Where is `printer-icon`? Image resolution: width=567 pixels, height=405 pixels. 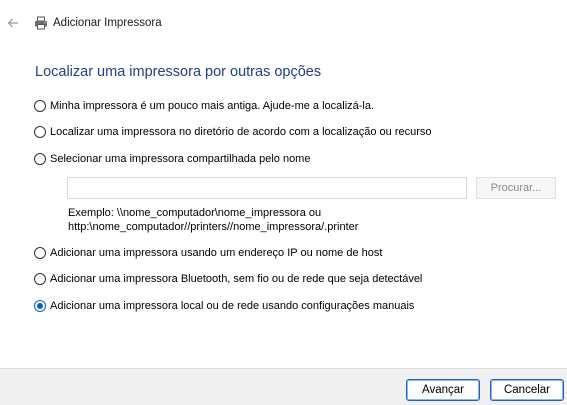 printer-icon is located at coordinates (41, 23).